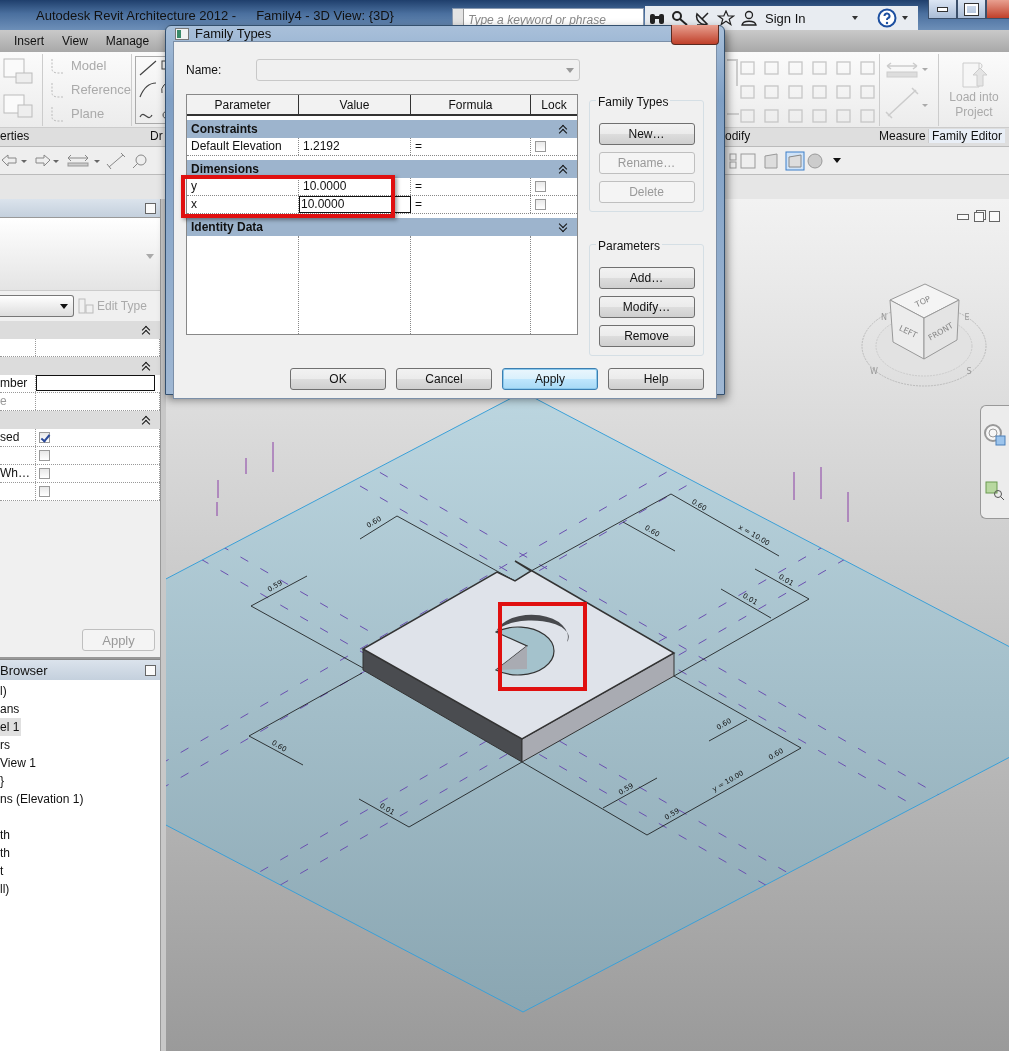 This screenshot has height=1051, width=1009. I want to click on panel-label: erties, so click(15, 136).